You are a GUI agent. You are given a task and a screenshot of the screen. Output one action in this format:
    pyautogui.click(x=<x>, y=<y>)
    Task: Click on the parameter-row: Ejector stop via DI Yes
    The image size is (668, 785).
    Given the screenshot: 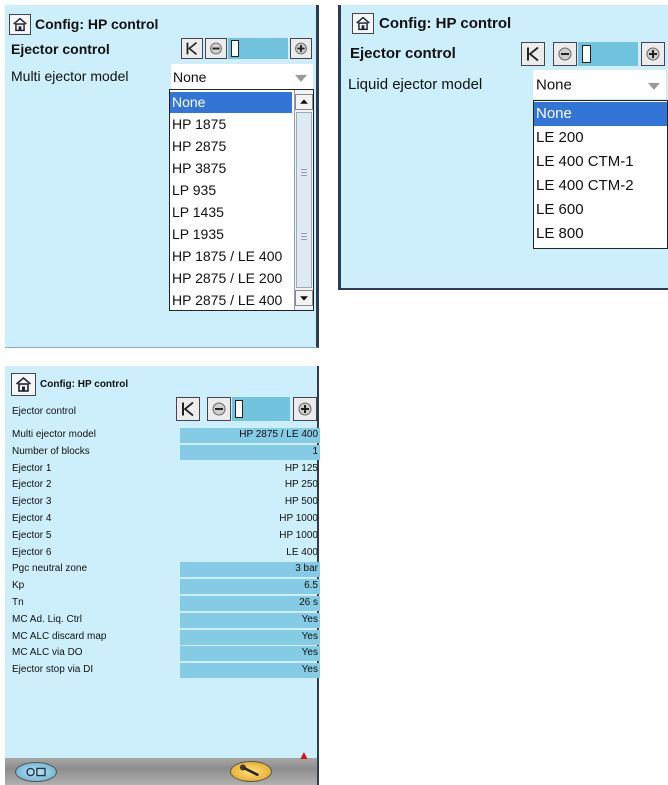 What is the action you would take?
    pyautogui.click(x=165, y=671)
    